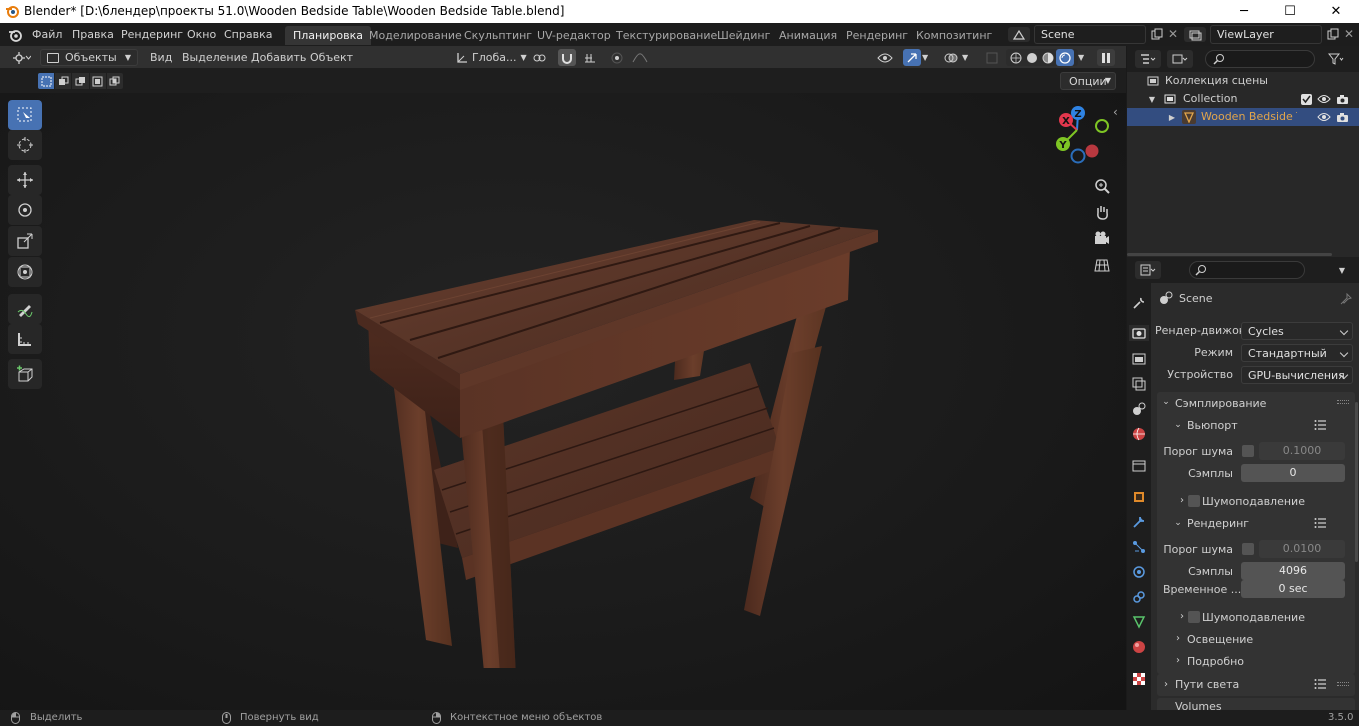 The height and width of the screenshot is (726, 1359). I want to click on wireframe-shading-icon, so click(1016, 58).